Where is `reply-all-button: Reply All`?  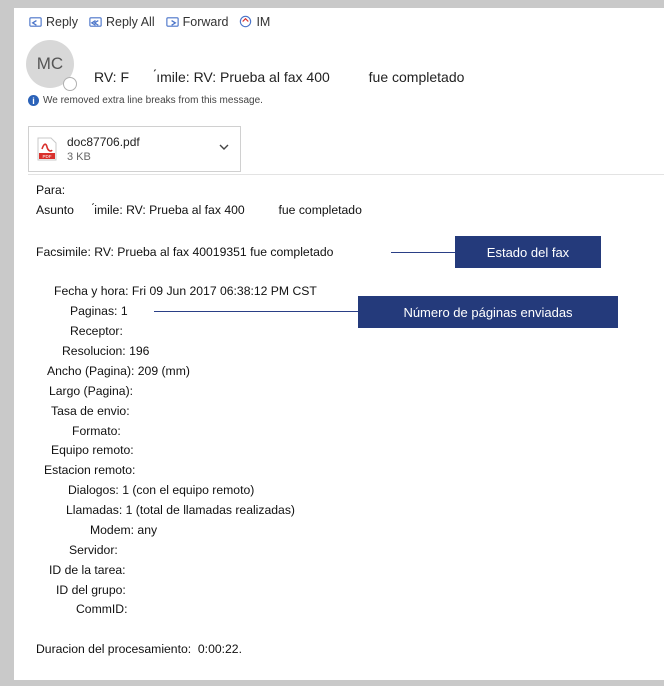 reply-all-button: Reply All is located at coordinates (121, 21).